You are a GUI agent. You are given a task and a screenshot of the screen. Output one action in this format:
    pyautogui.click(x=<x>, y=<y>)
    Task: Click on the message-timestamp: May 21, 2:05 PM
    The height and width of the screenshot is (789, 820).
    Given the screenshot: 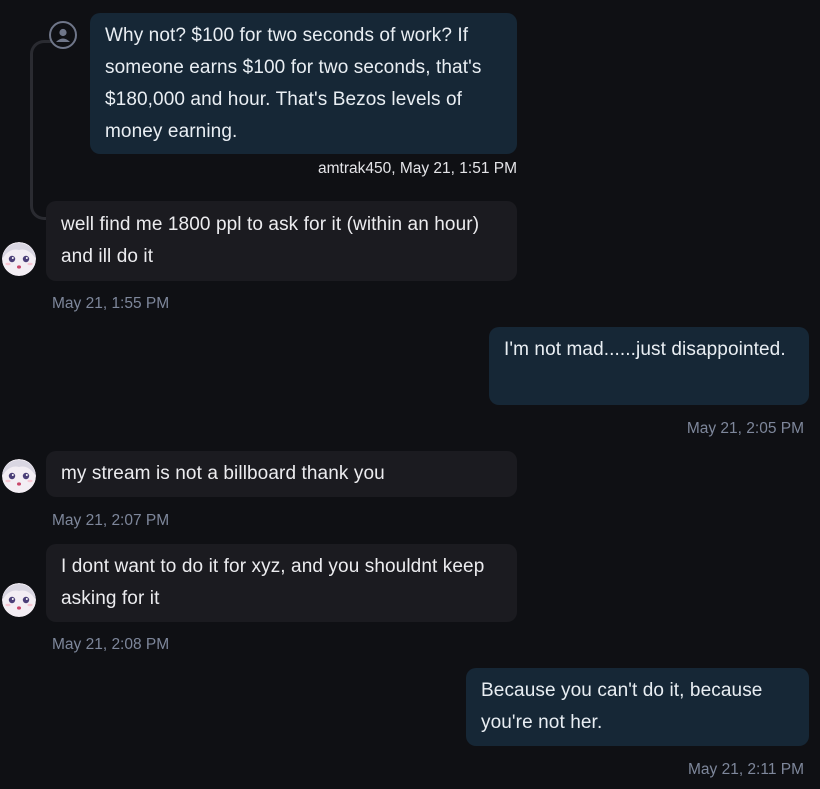 What is the action you would take?
    pyautogui.click(x=745, y=428)
    